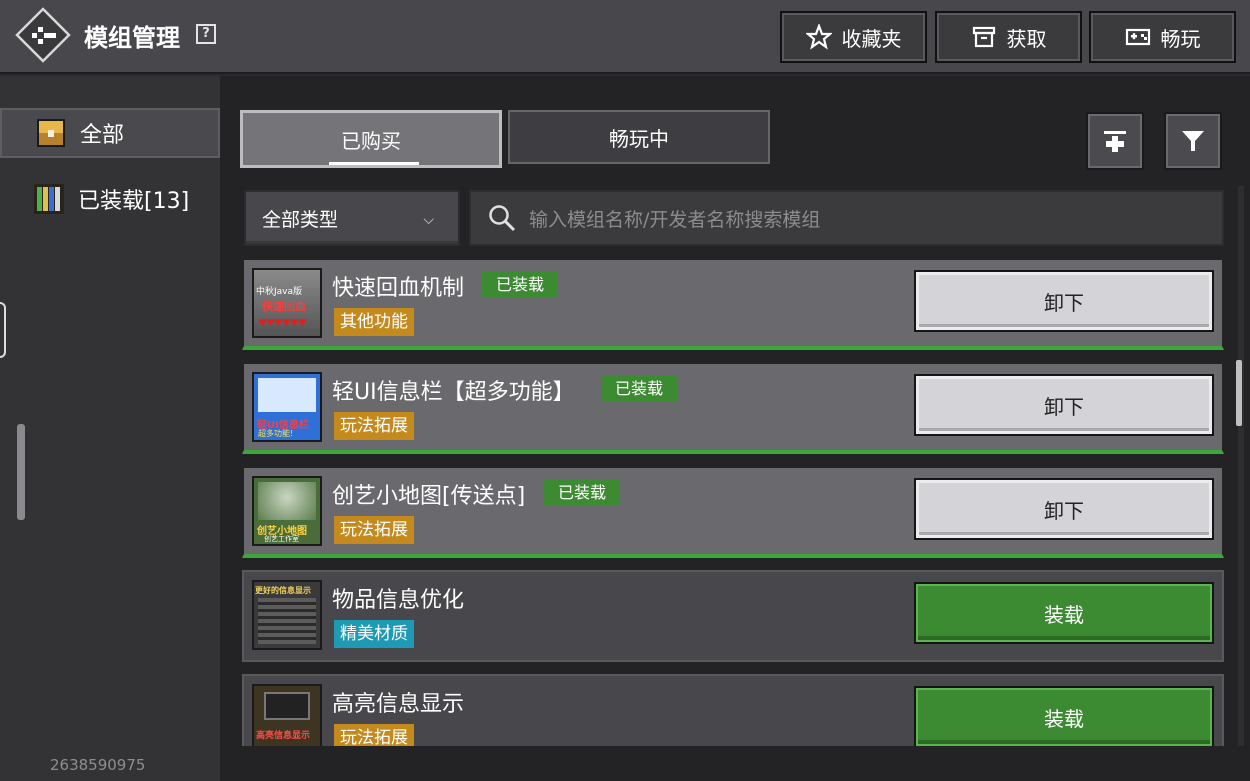 This screenshot has height=781, width=1250. What do you see at coordinates (428, 220) in the screenshot?
I see `chevron-down-icon: ⌵` at bounding box center [428, 220].